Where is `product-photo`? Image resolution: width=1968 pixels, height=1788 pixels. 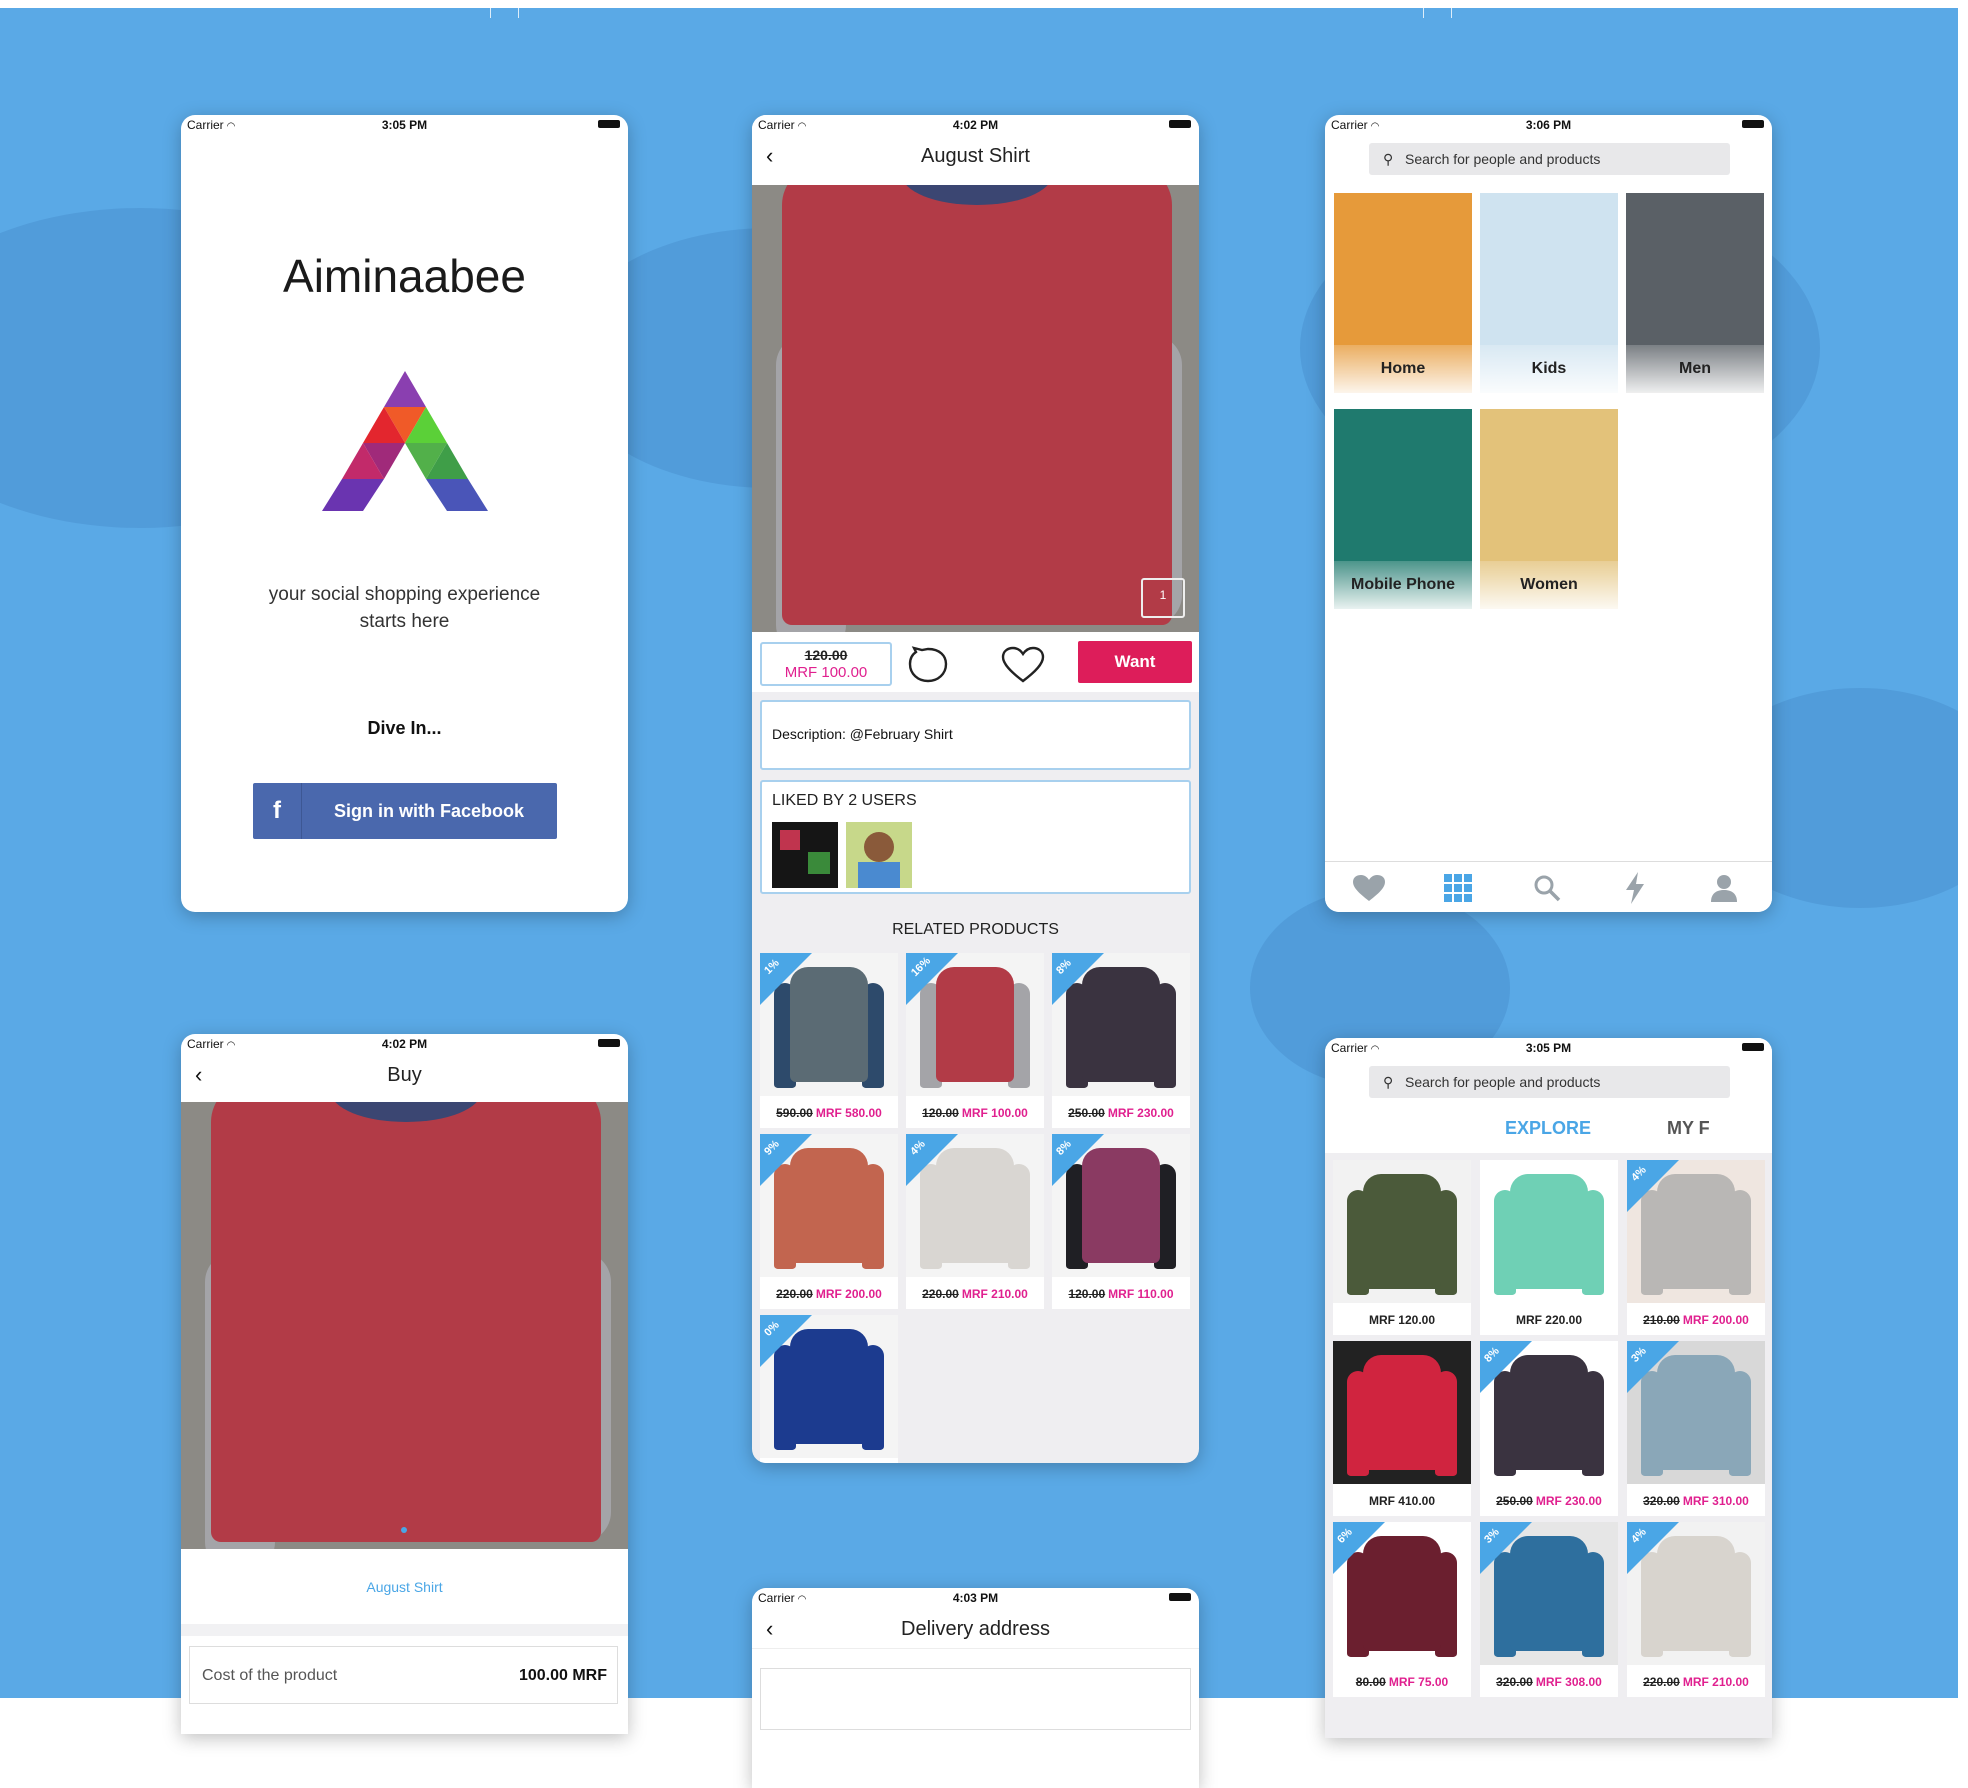
product-photo is located at coordinates (404, 1325).